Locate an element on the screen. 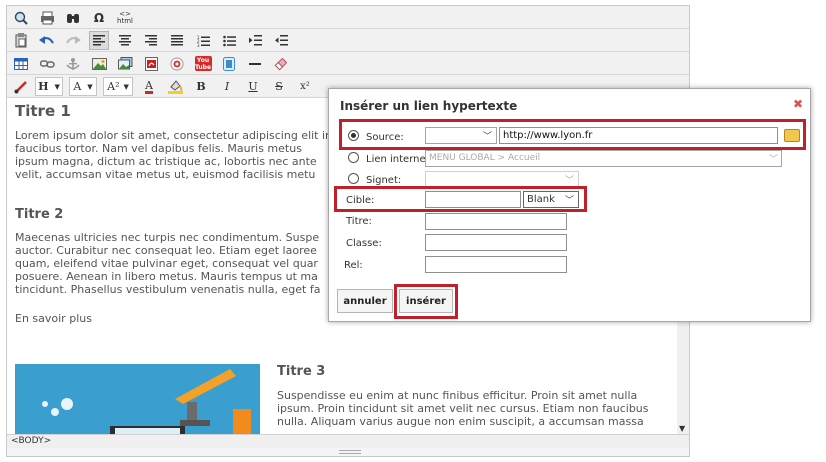 Image resolution: width=826 pixels, height=462 pixels. image-icon is located at coordinates (99, 63).